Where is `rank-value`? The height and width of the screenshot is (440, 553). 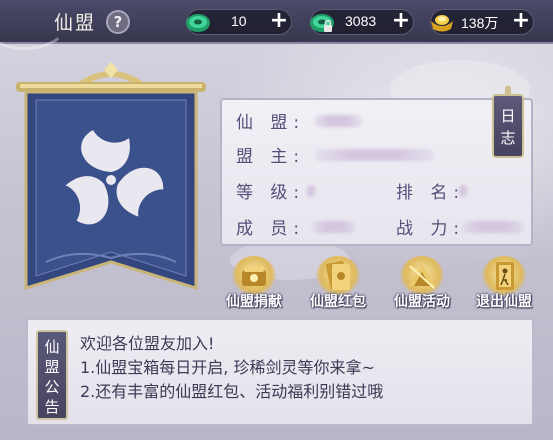
rank-value is located at coordinates (463, 191).